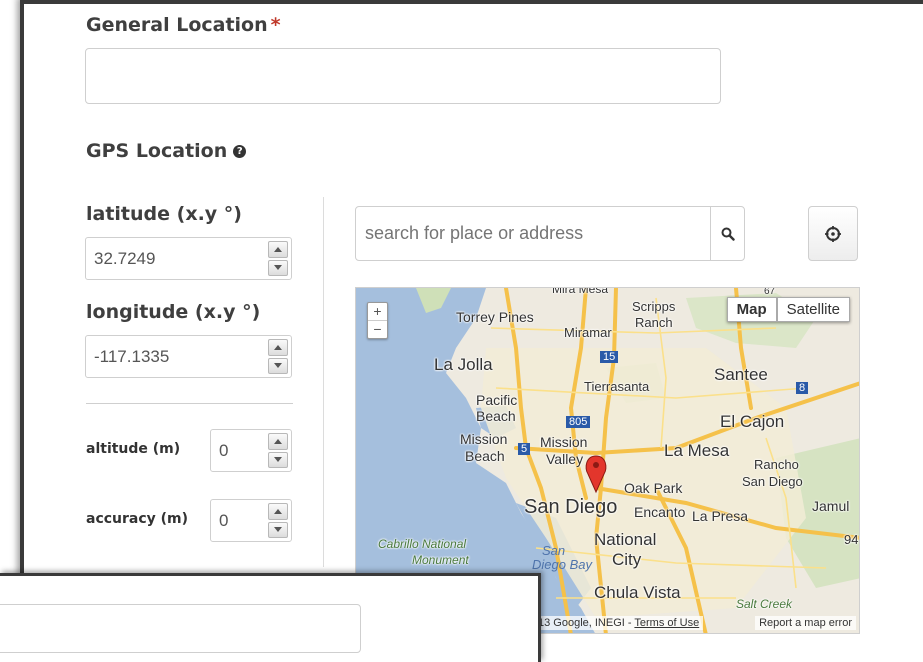  I want to click on map-label: Miramar, so click(588, 332).